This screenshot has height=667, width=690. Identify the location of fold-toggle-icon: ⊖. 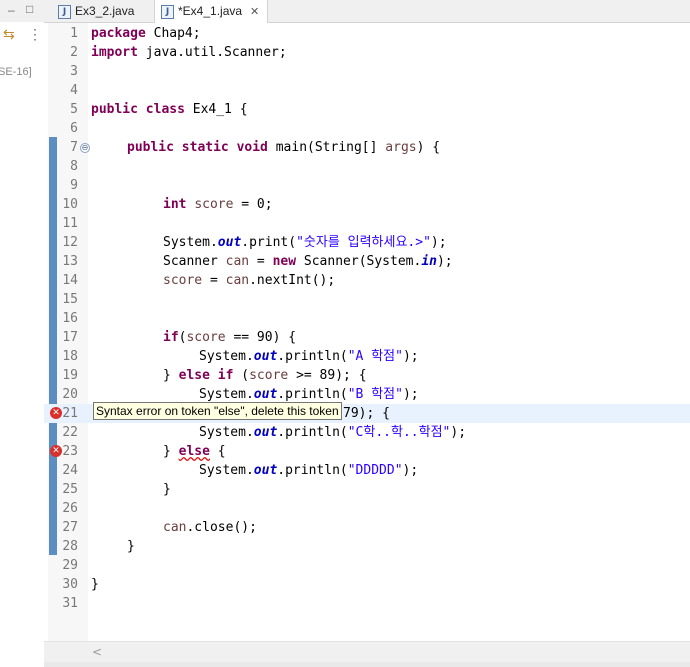
(85, 148).